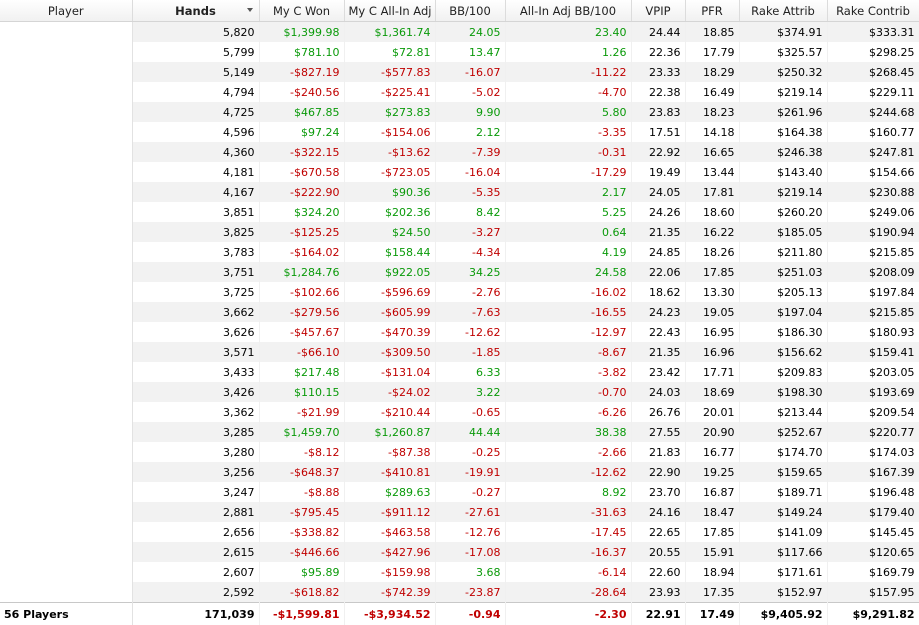 This screenshot has width=919, height=625. Describe the element at coordinates (783, 212) in the screenshot. I see `cell-rake-attrib: $260.20` at that location.